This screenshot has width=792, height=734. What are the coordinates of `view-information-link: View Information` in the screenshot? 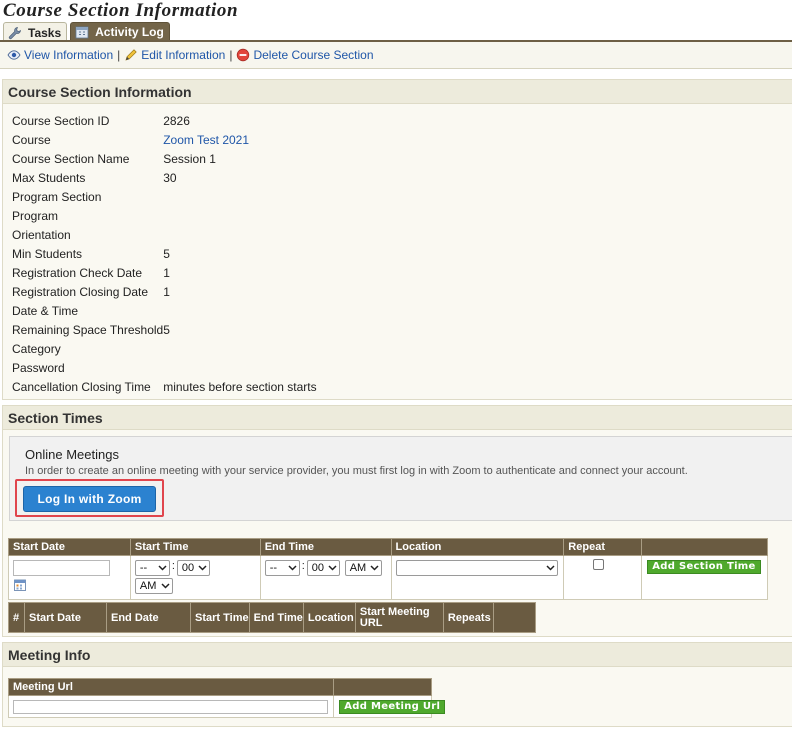 It's located at (60, 55).